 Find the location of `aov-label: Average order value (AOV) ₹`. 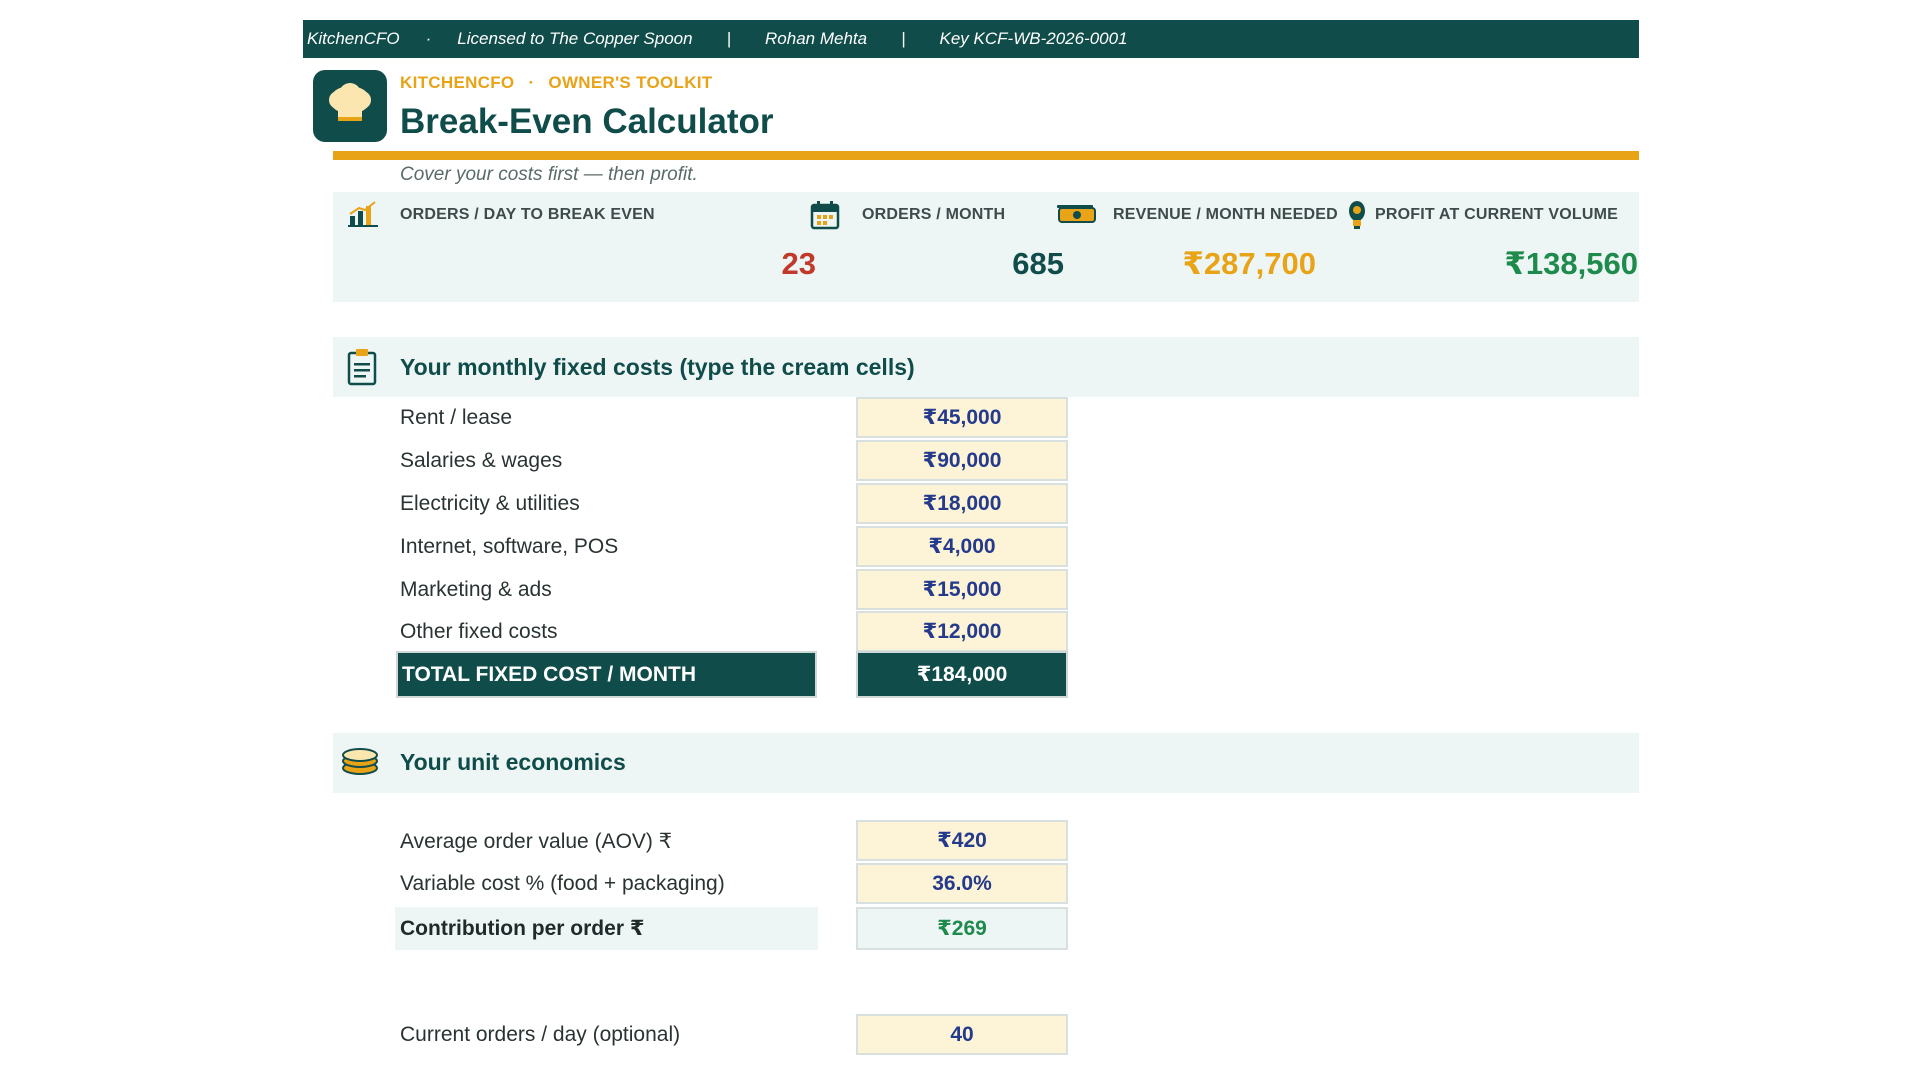

aov-label: Average order value (AOV) ₹ is located at coordinates (536, 841).